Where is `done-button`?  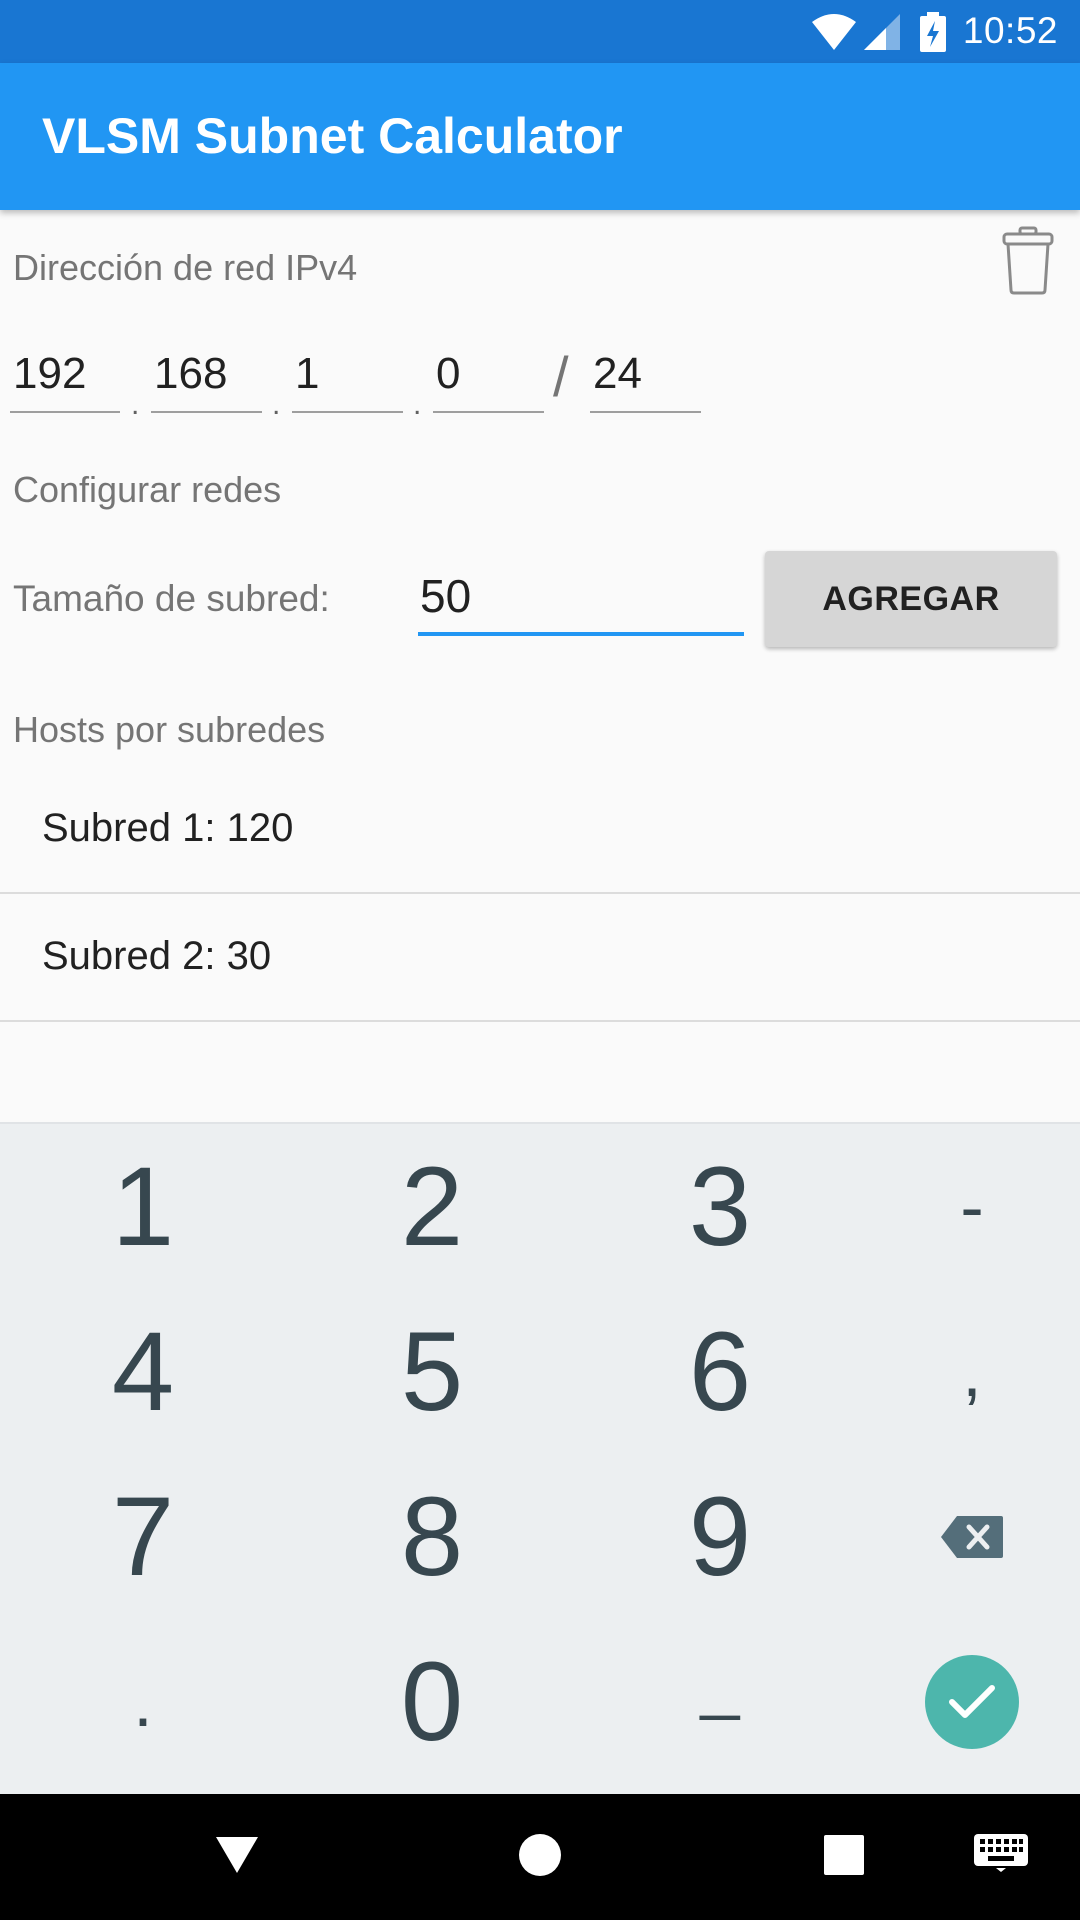 done-button is located at coordinates (972, 1701).